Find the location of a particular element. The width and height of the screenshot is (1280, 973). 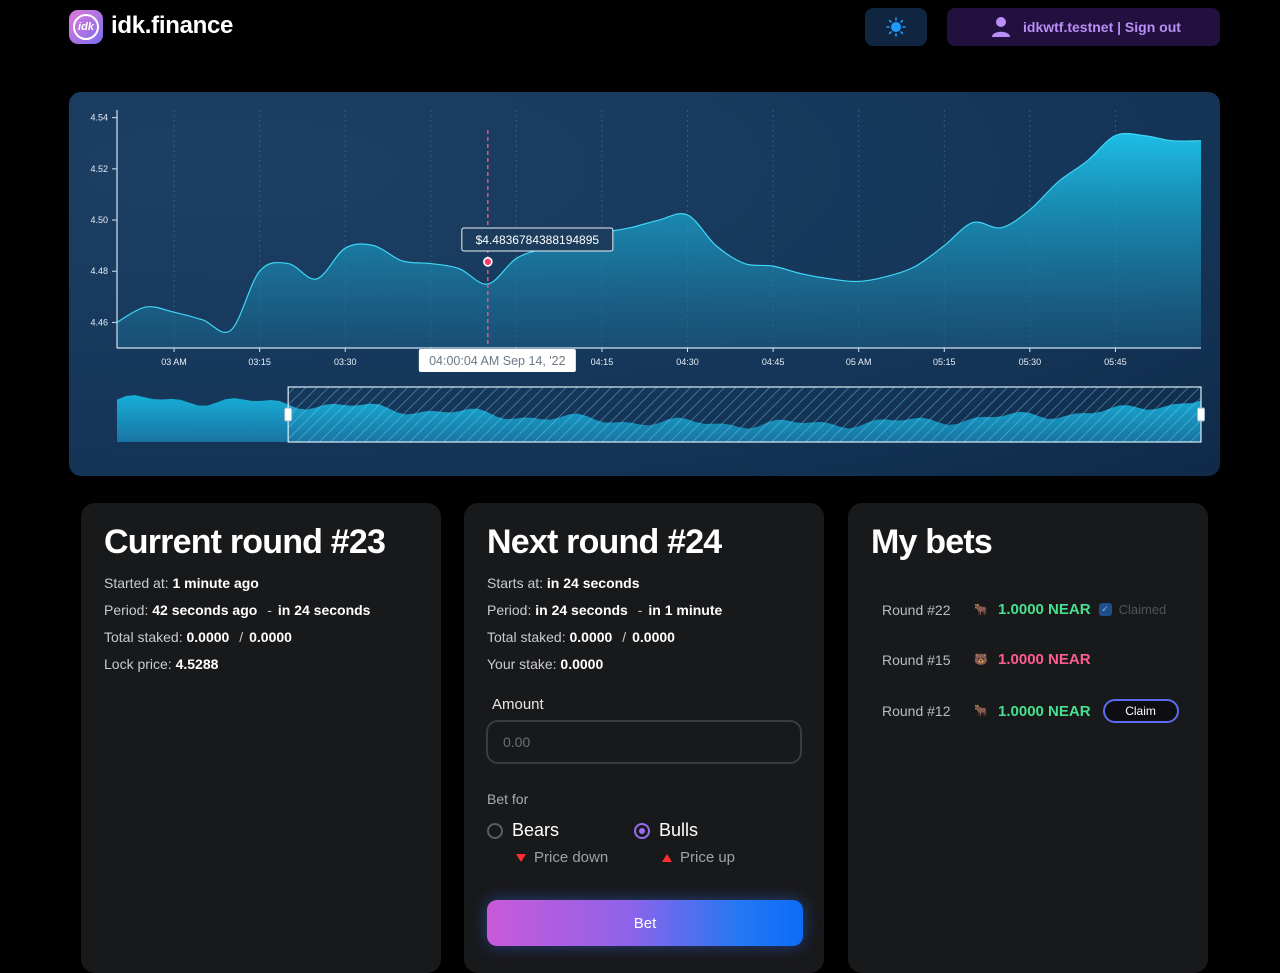

starts-label: Starts at: is located at coordinates (515, 583).